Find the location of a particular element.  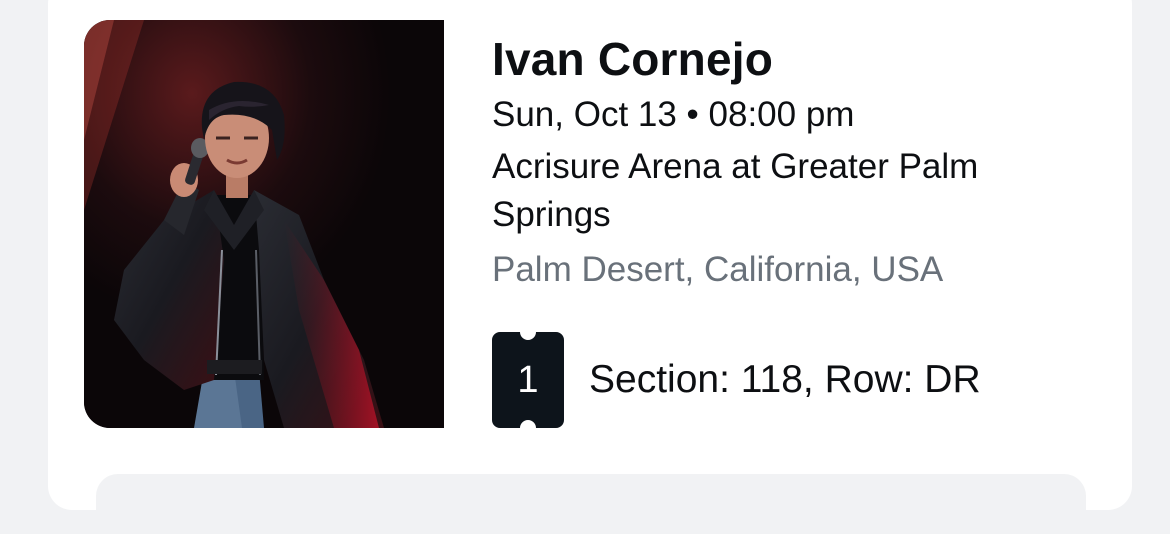

event-title: Ivan Cornejo is located at coordinates (633, 59).